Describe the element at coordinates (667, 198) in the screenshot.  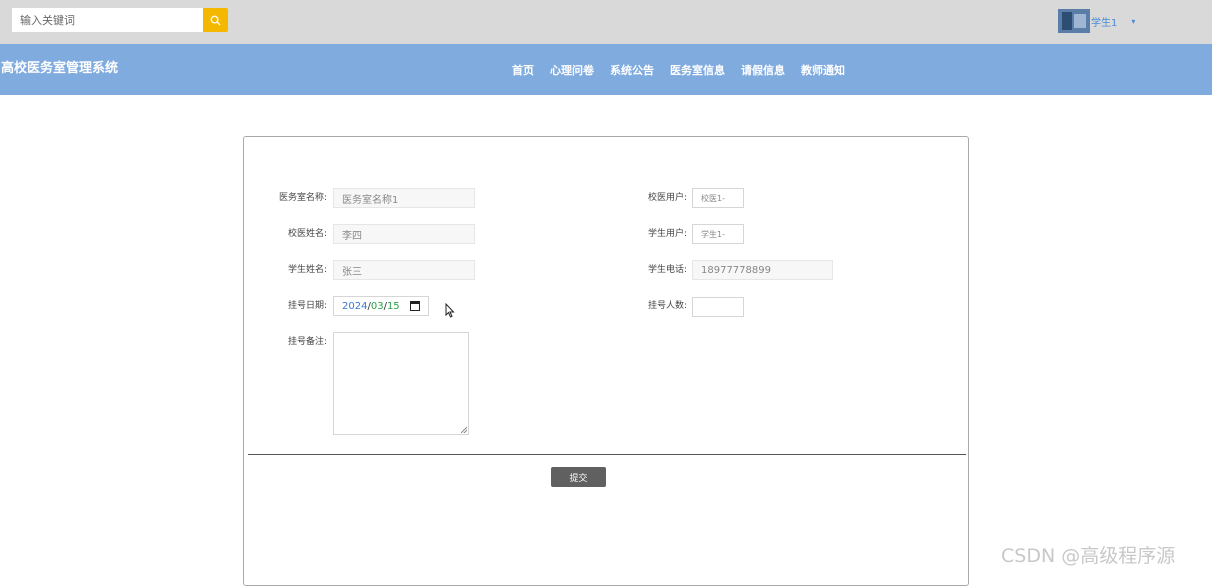
I see `doctor-user-label: 校医用户:` at that location.